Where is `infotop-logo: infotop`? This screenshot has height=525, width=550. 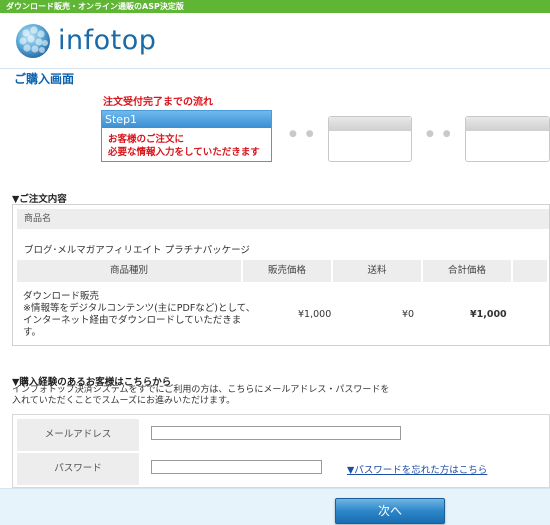 infotop-logo: infotop is located at coordinates (114, 43).